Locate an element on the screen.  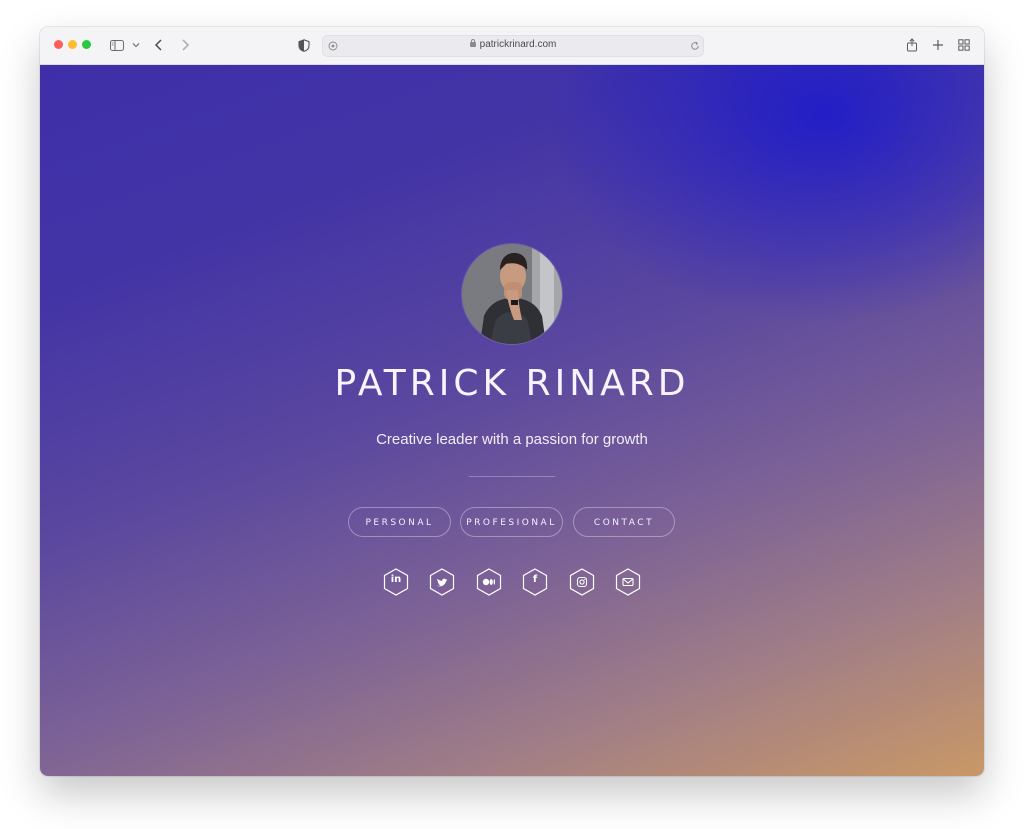
medium-icon is located at coordinates (489, 582).